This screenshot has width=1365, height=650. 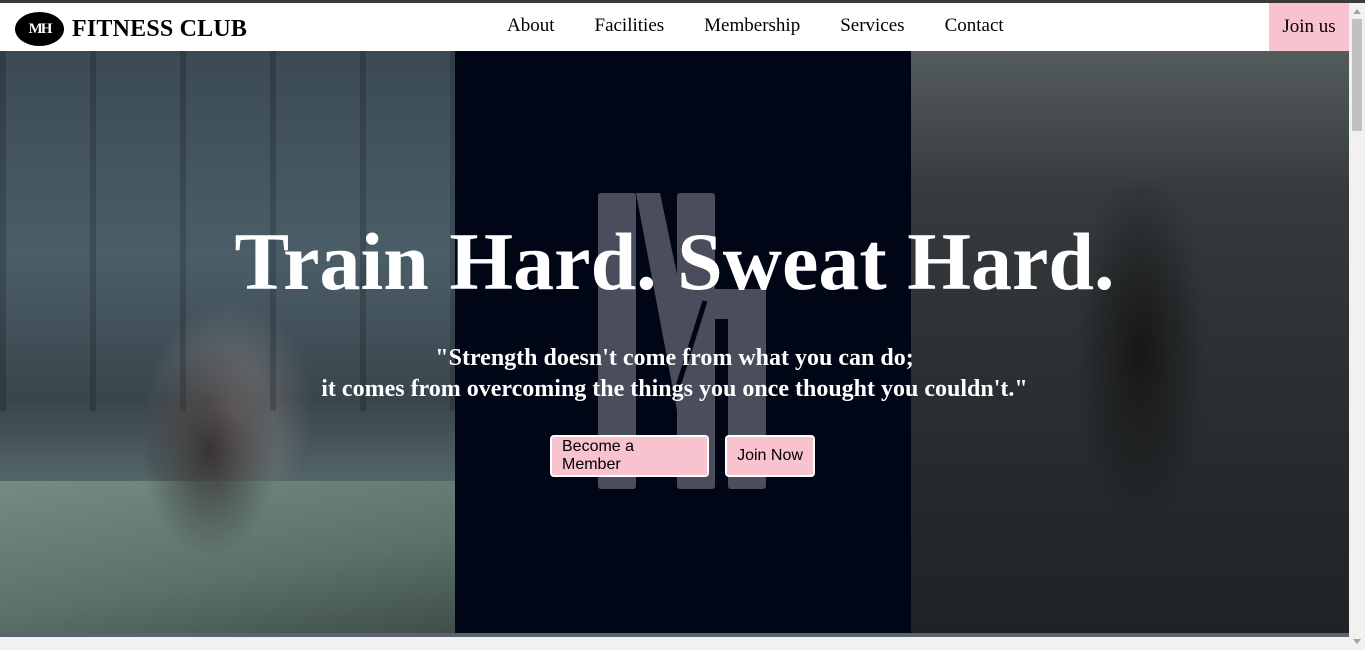 I want to click on hero-buttons: Become a Member Join Now, so click(x=682, y=456).